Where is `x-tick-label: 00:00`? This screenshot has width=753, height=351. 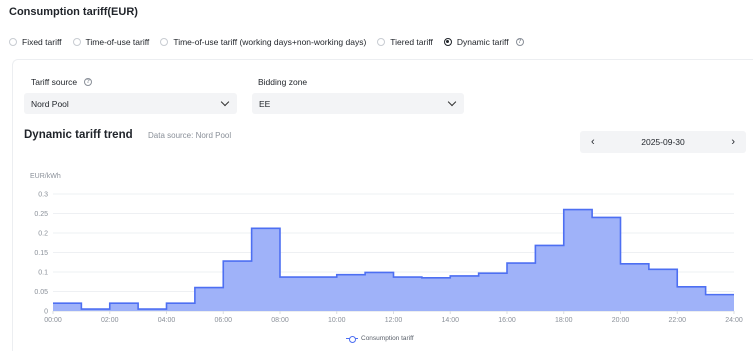
x-tick-label: 00:00 is located at coordinates (53, 320).